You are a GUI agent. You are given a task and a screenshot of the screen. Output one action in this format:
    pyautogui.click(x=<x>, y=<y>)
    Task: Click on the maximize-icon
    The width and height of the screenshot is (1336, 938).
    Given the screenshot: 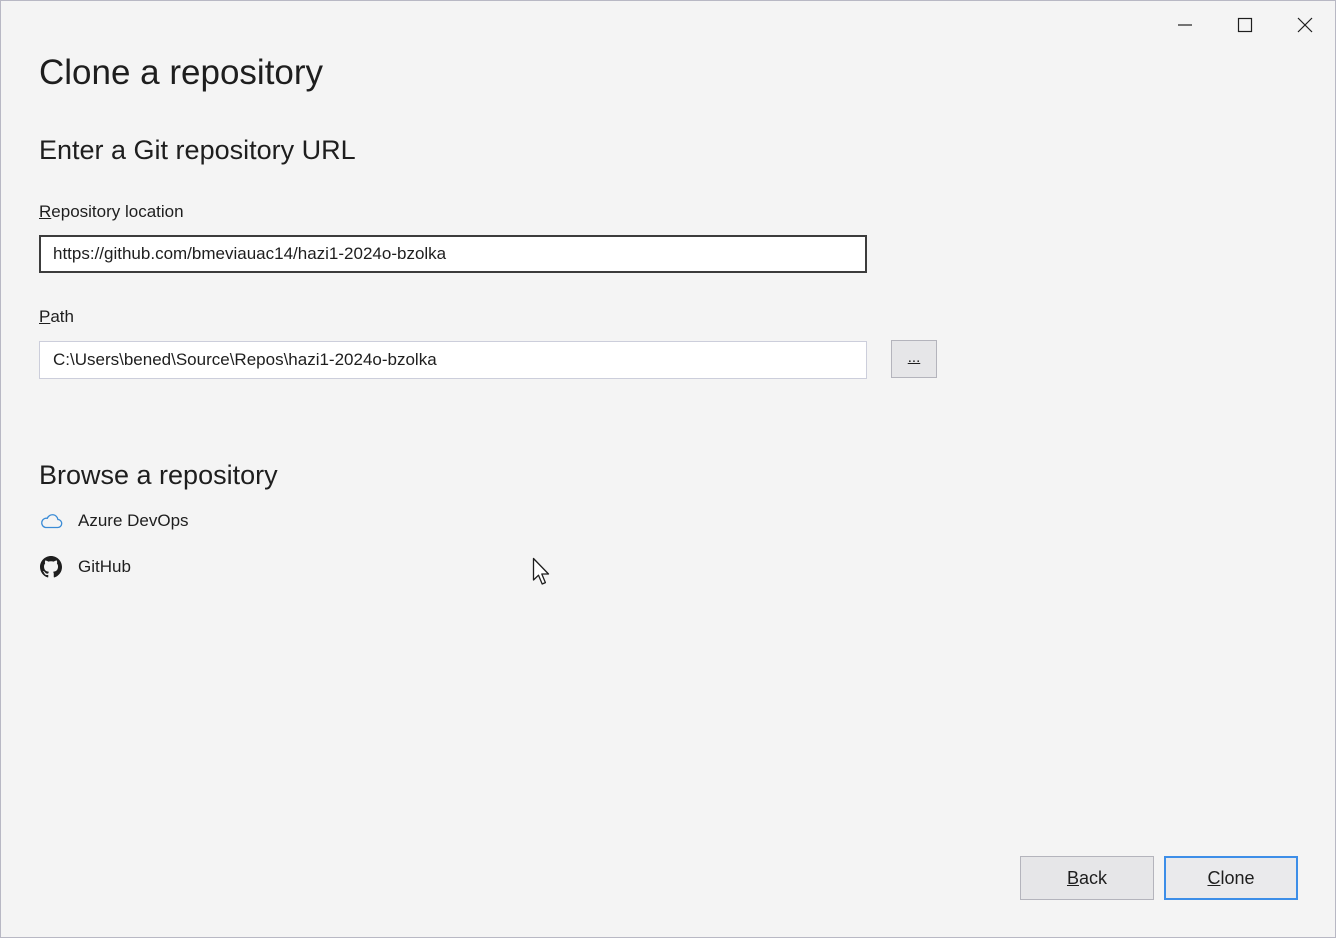 What is the action you would take?
    pyautogui.click(x=1245, y=25)
    